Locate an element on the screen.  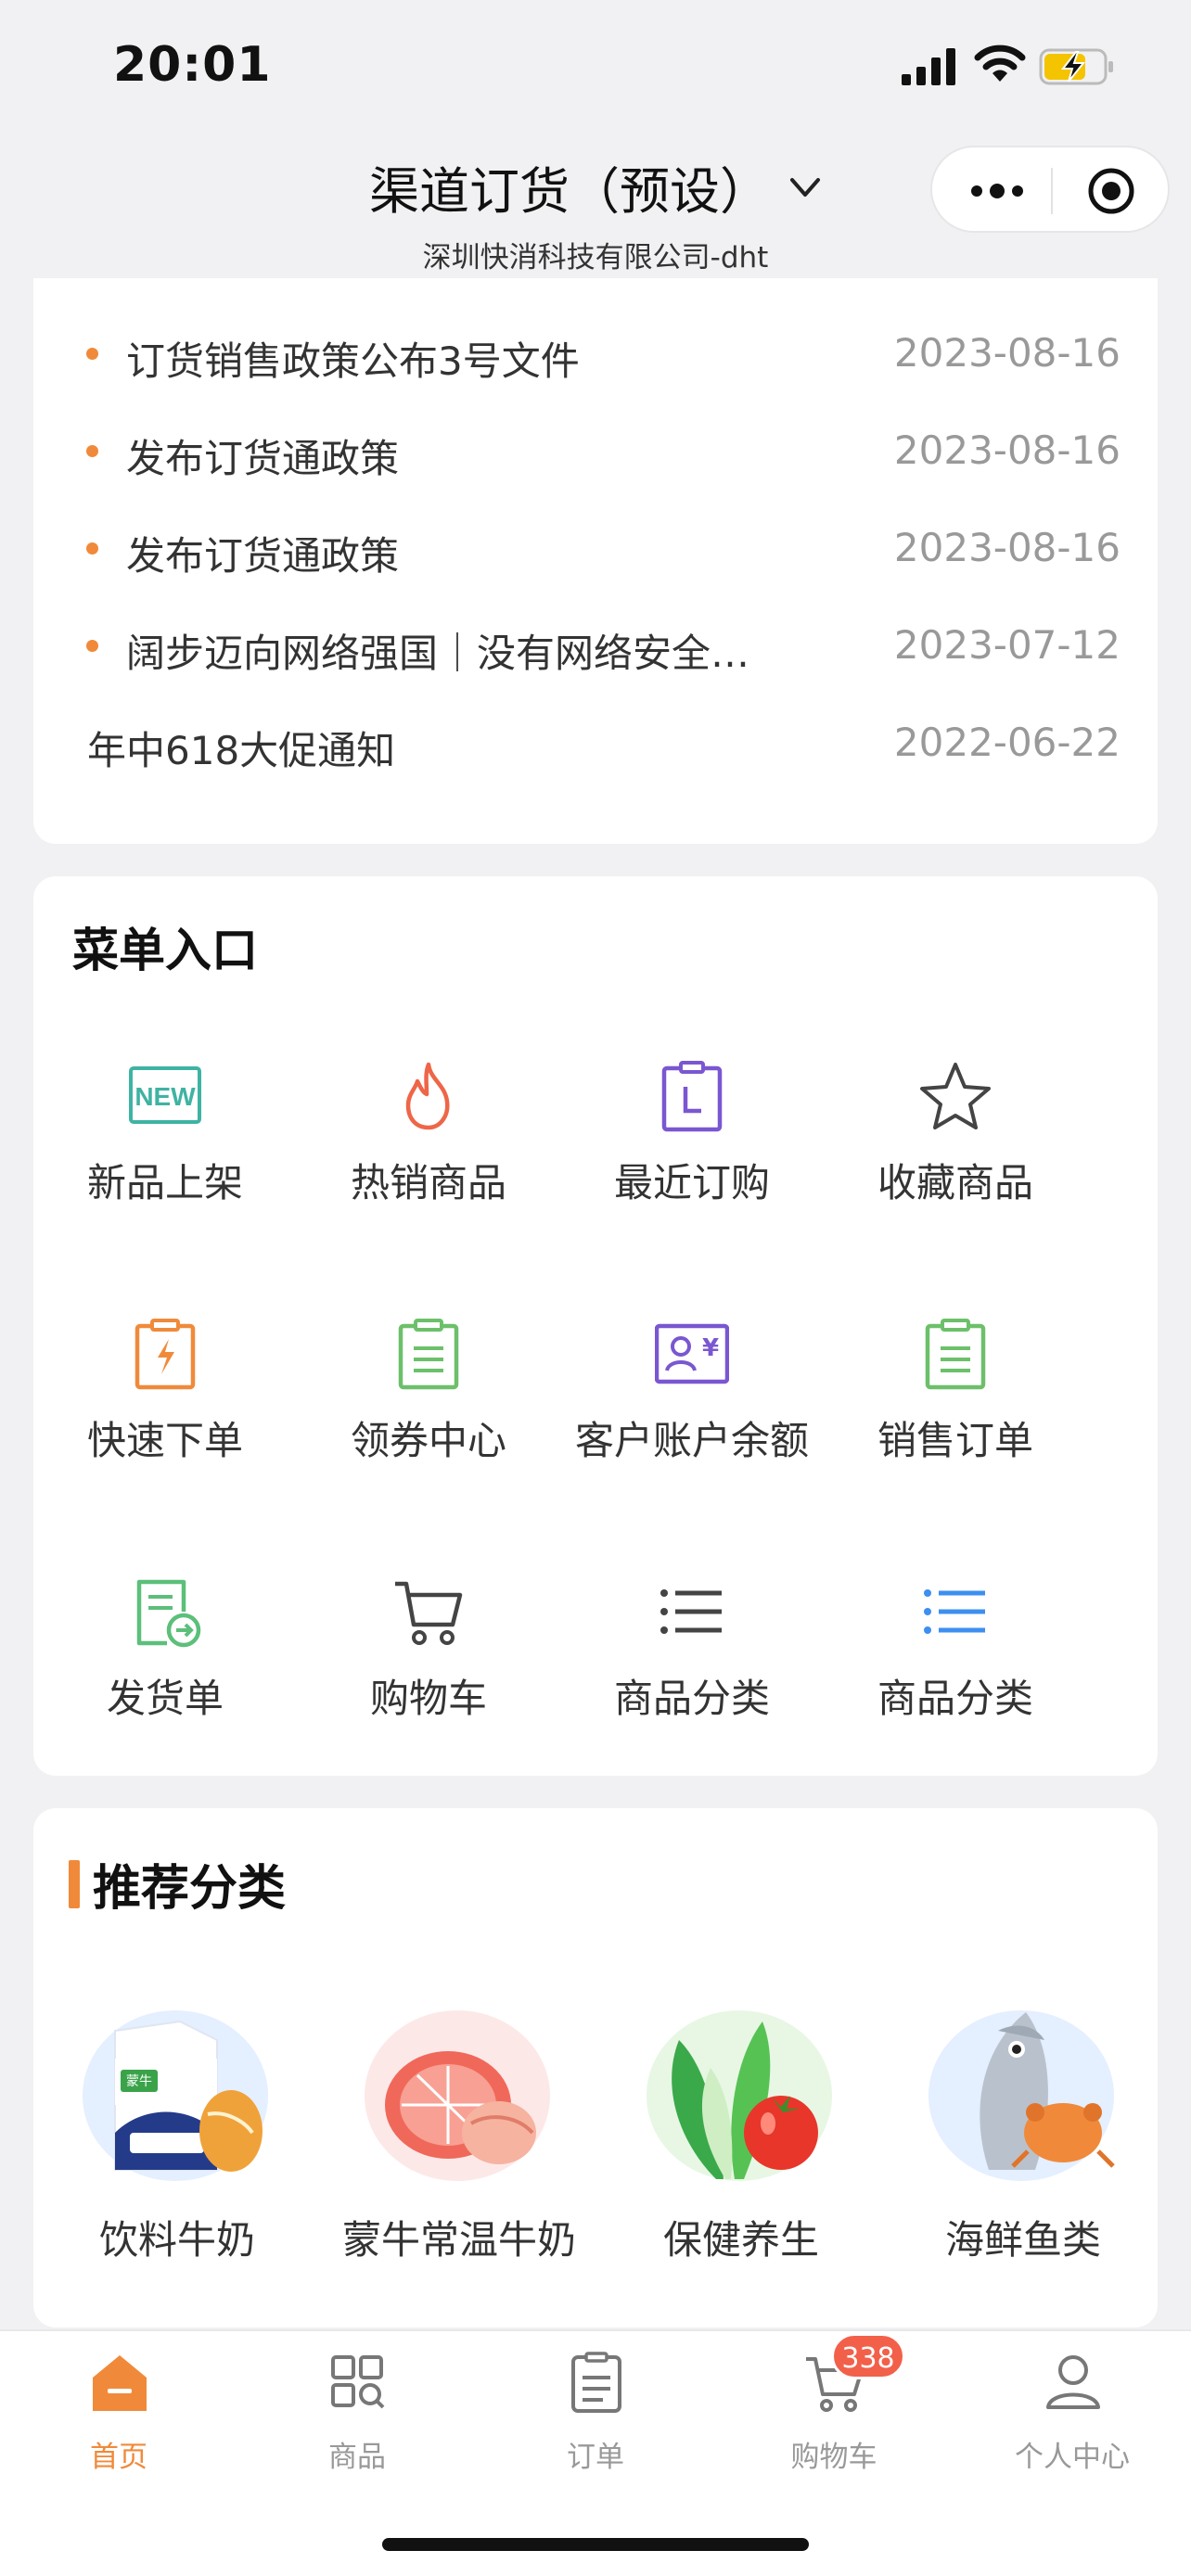
category-label: 蒙牛常温牛奶 is located at coordinates (458, 2240).